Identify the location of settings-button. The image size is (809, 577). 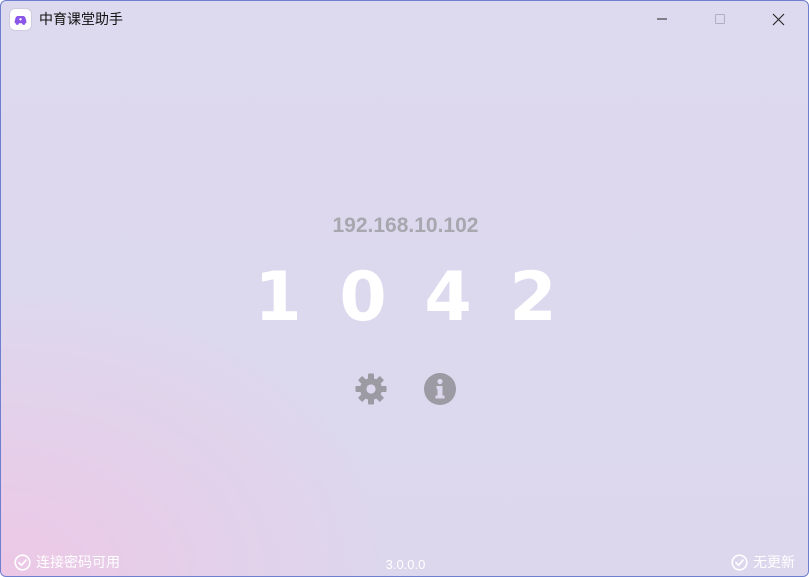
(371, 389).